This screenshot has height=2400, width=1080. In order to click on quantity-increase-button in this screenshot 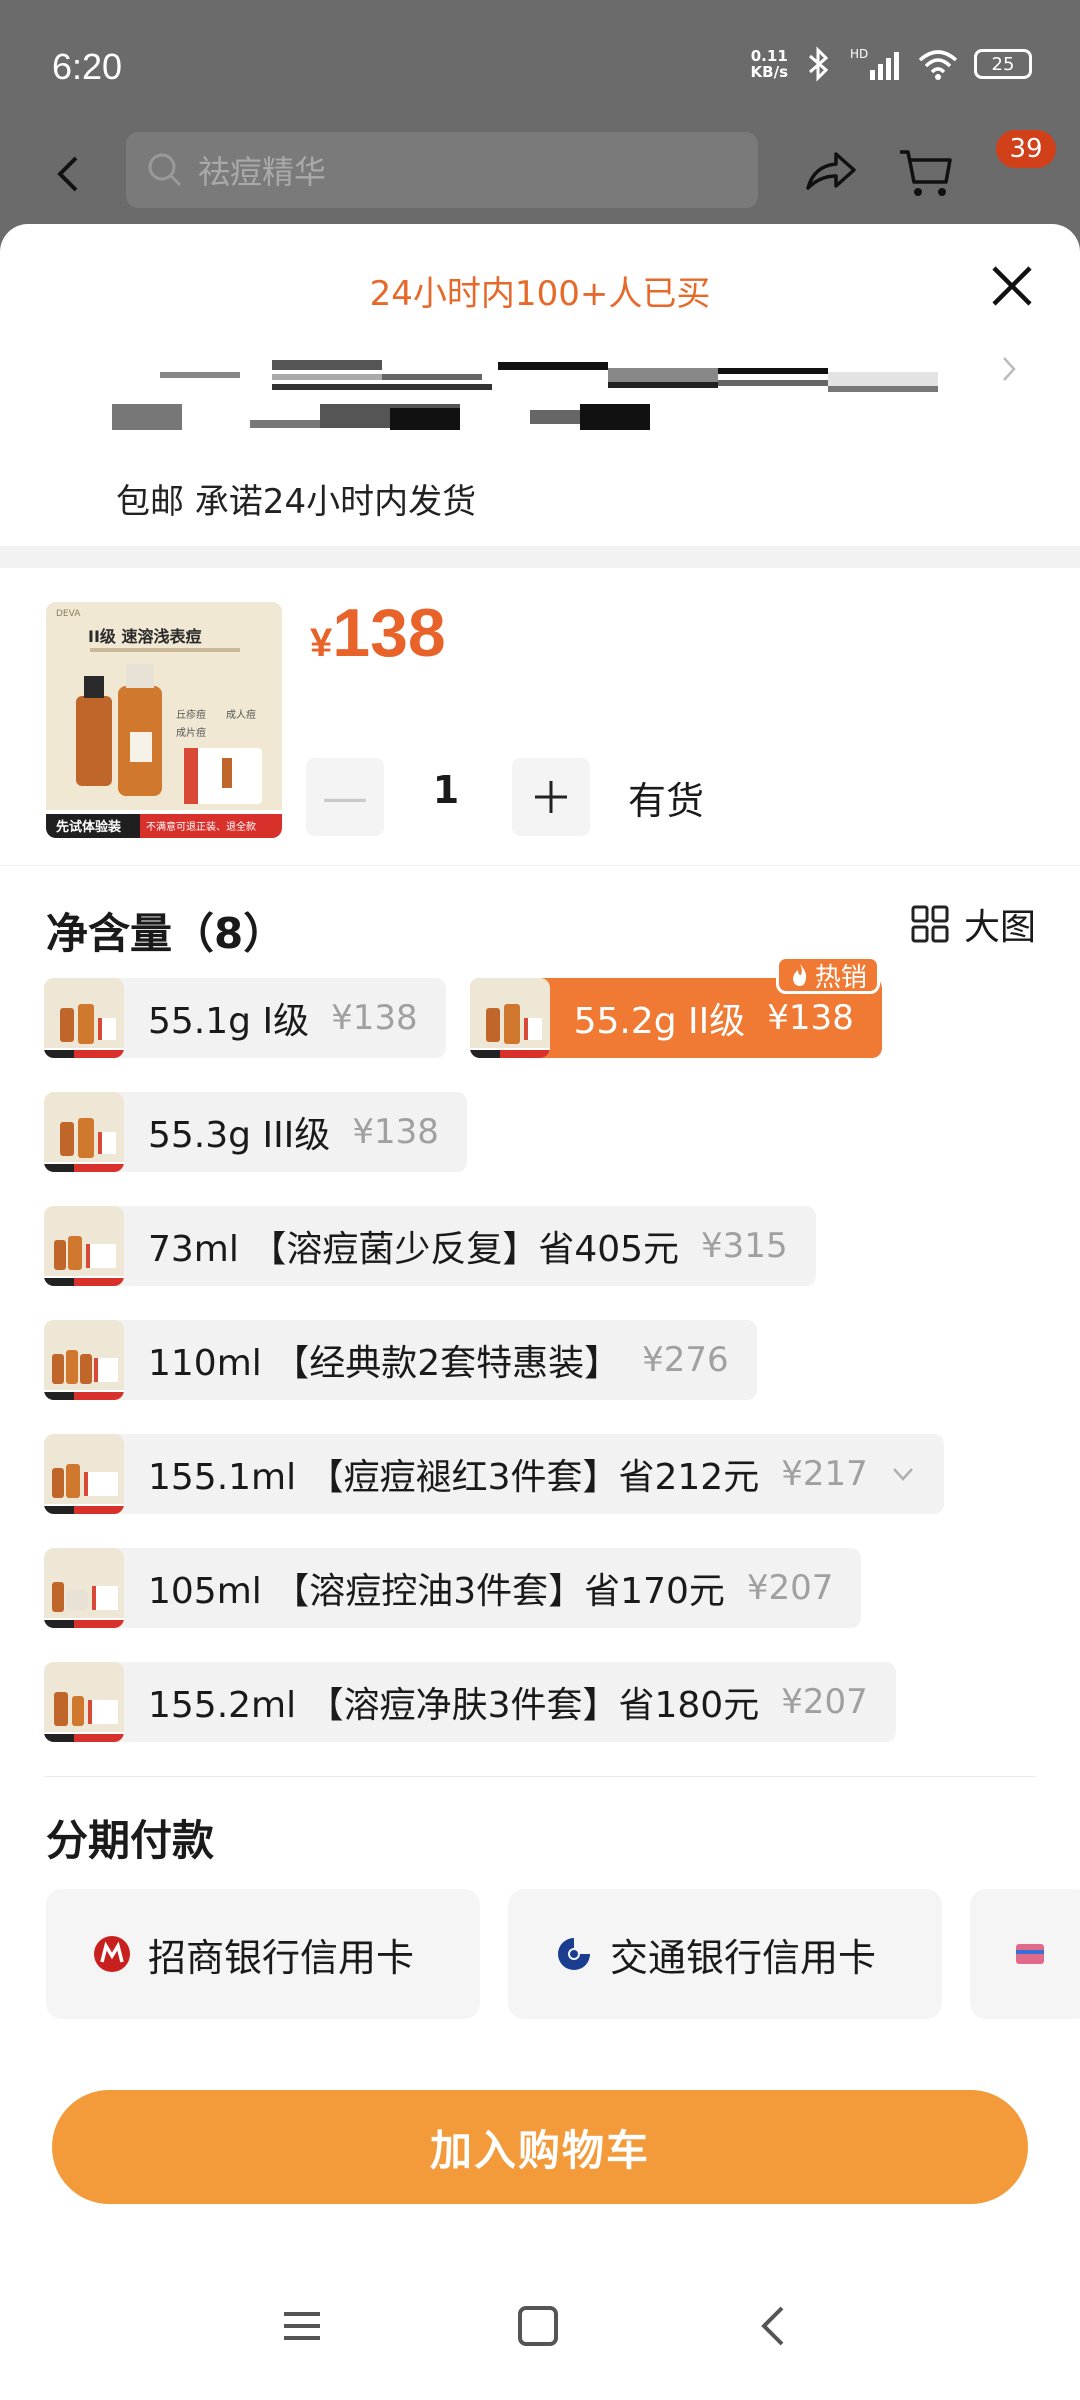, I will do `click(551, 797)`.